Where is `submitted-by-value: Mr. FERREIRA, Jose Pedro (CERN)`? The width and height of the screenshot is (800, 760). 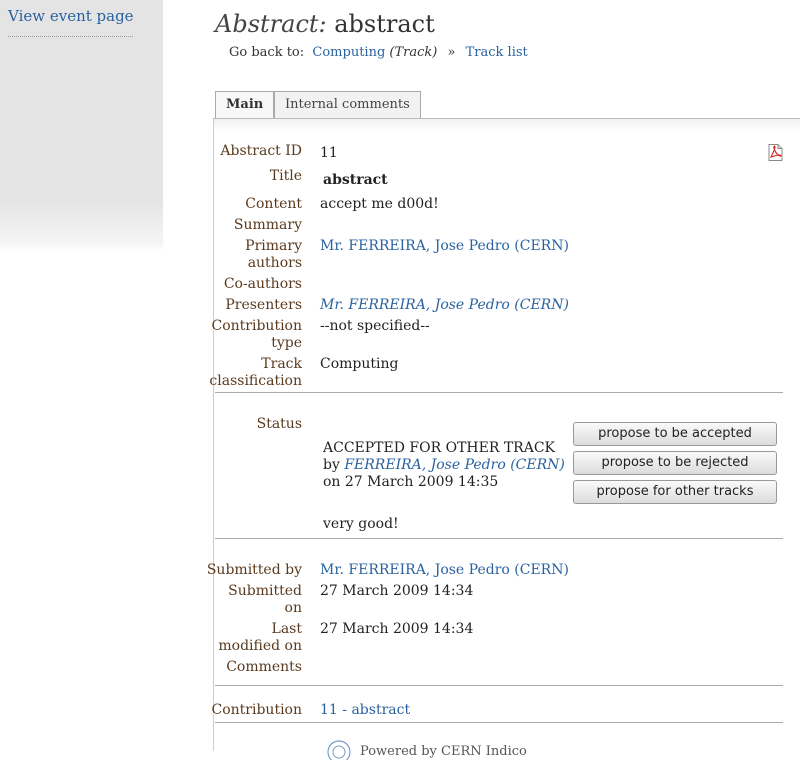 submitted-by-value: Mr. FERREIRA, Jose Pedro (CERN) is located at coordinates (444, 570).